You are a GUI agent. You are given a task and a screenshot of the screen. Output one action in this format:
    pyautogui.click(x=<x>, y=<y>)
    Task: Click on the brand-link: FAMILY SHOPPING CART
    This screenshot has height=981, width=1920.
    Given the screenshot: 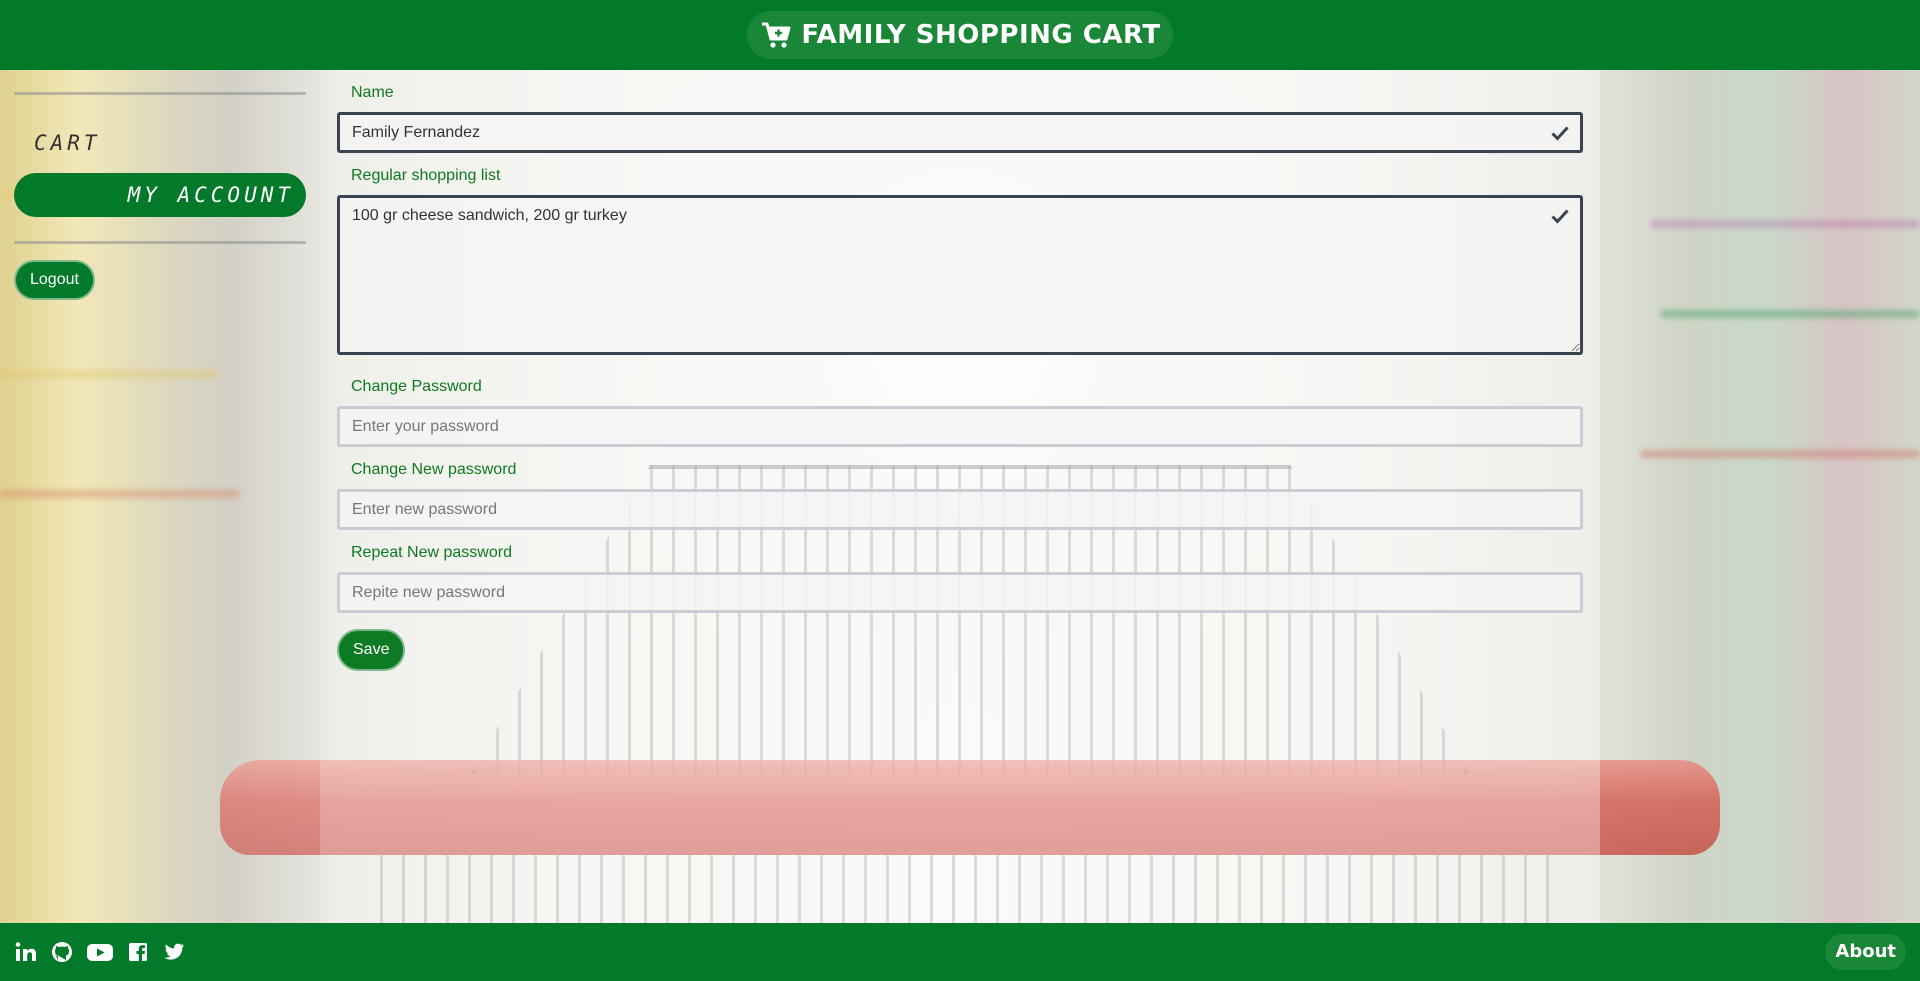 What is the action you would take?
    pyautogui.click(x=960, y=35)
    